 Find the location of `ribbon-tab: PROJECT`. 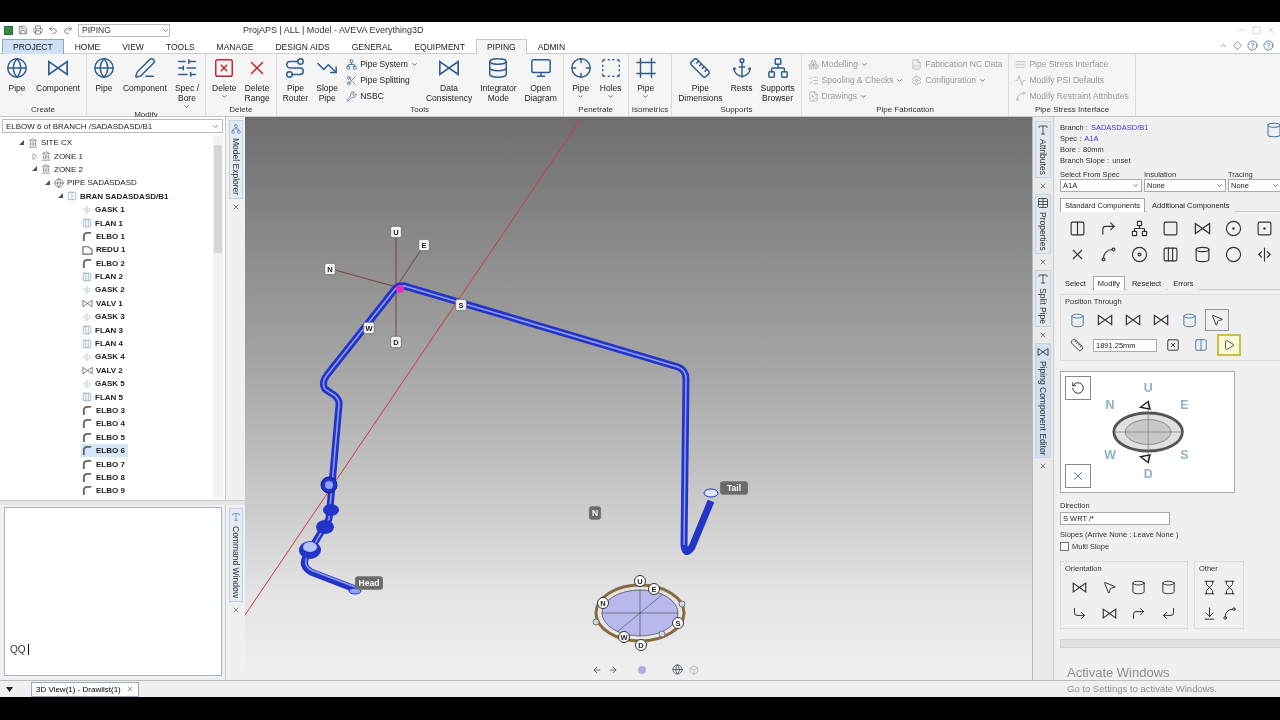

ribbon-tab: PROJECT is located at coordinates (33, 46).